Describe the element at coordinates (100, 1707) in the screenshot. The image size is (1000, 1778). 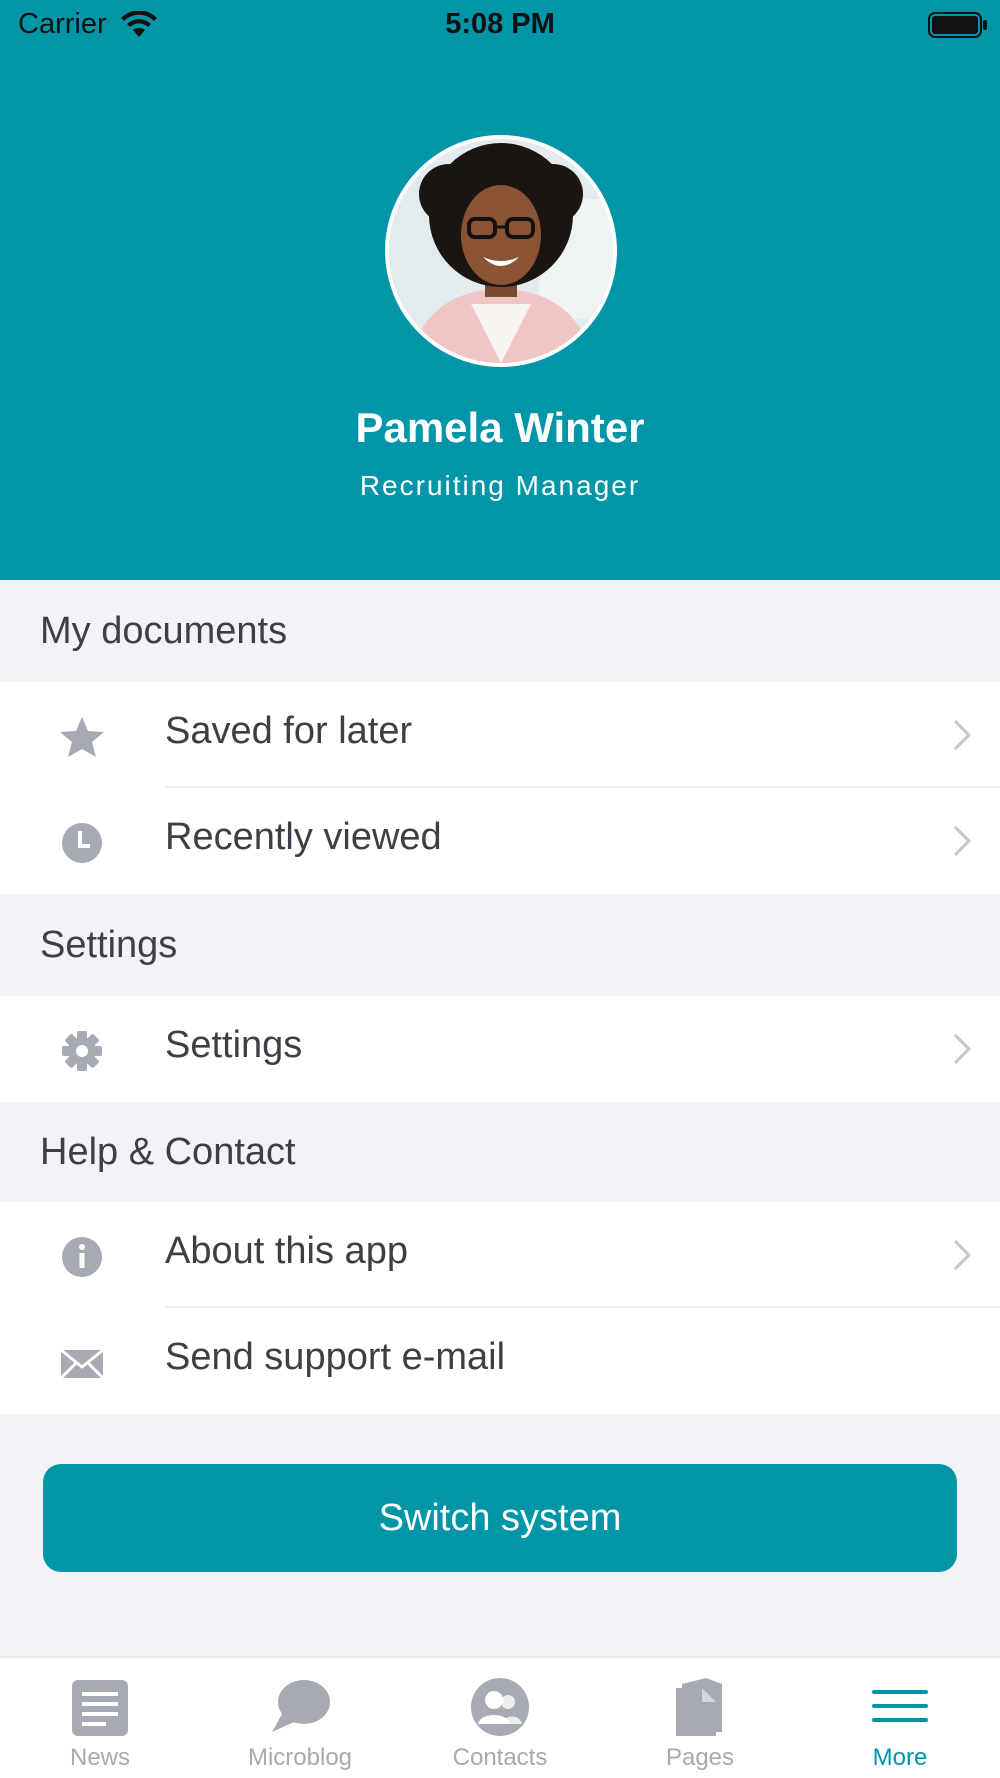
I see `news-icon` at that location.